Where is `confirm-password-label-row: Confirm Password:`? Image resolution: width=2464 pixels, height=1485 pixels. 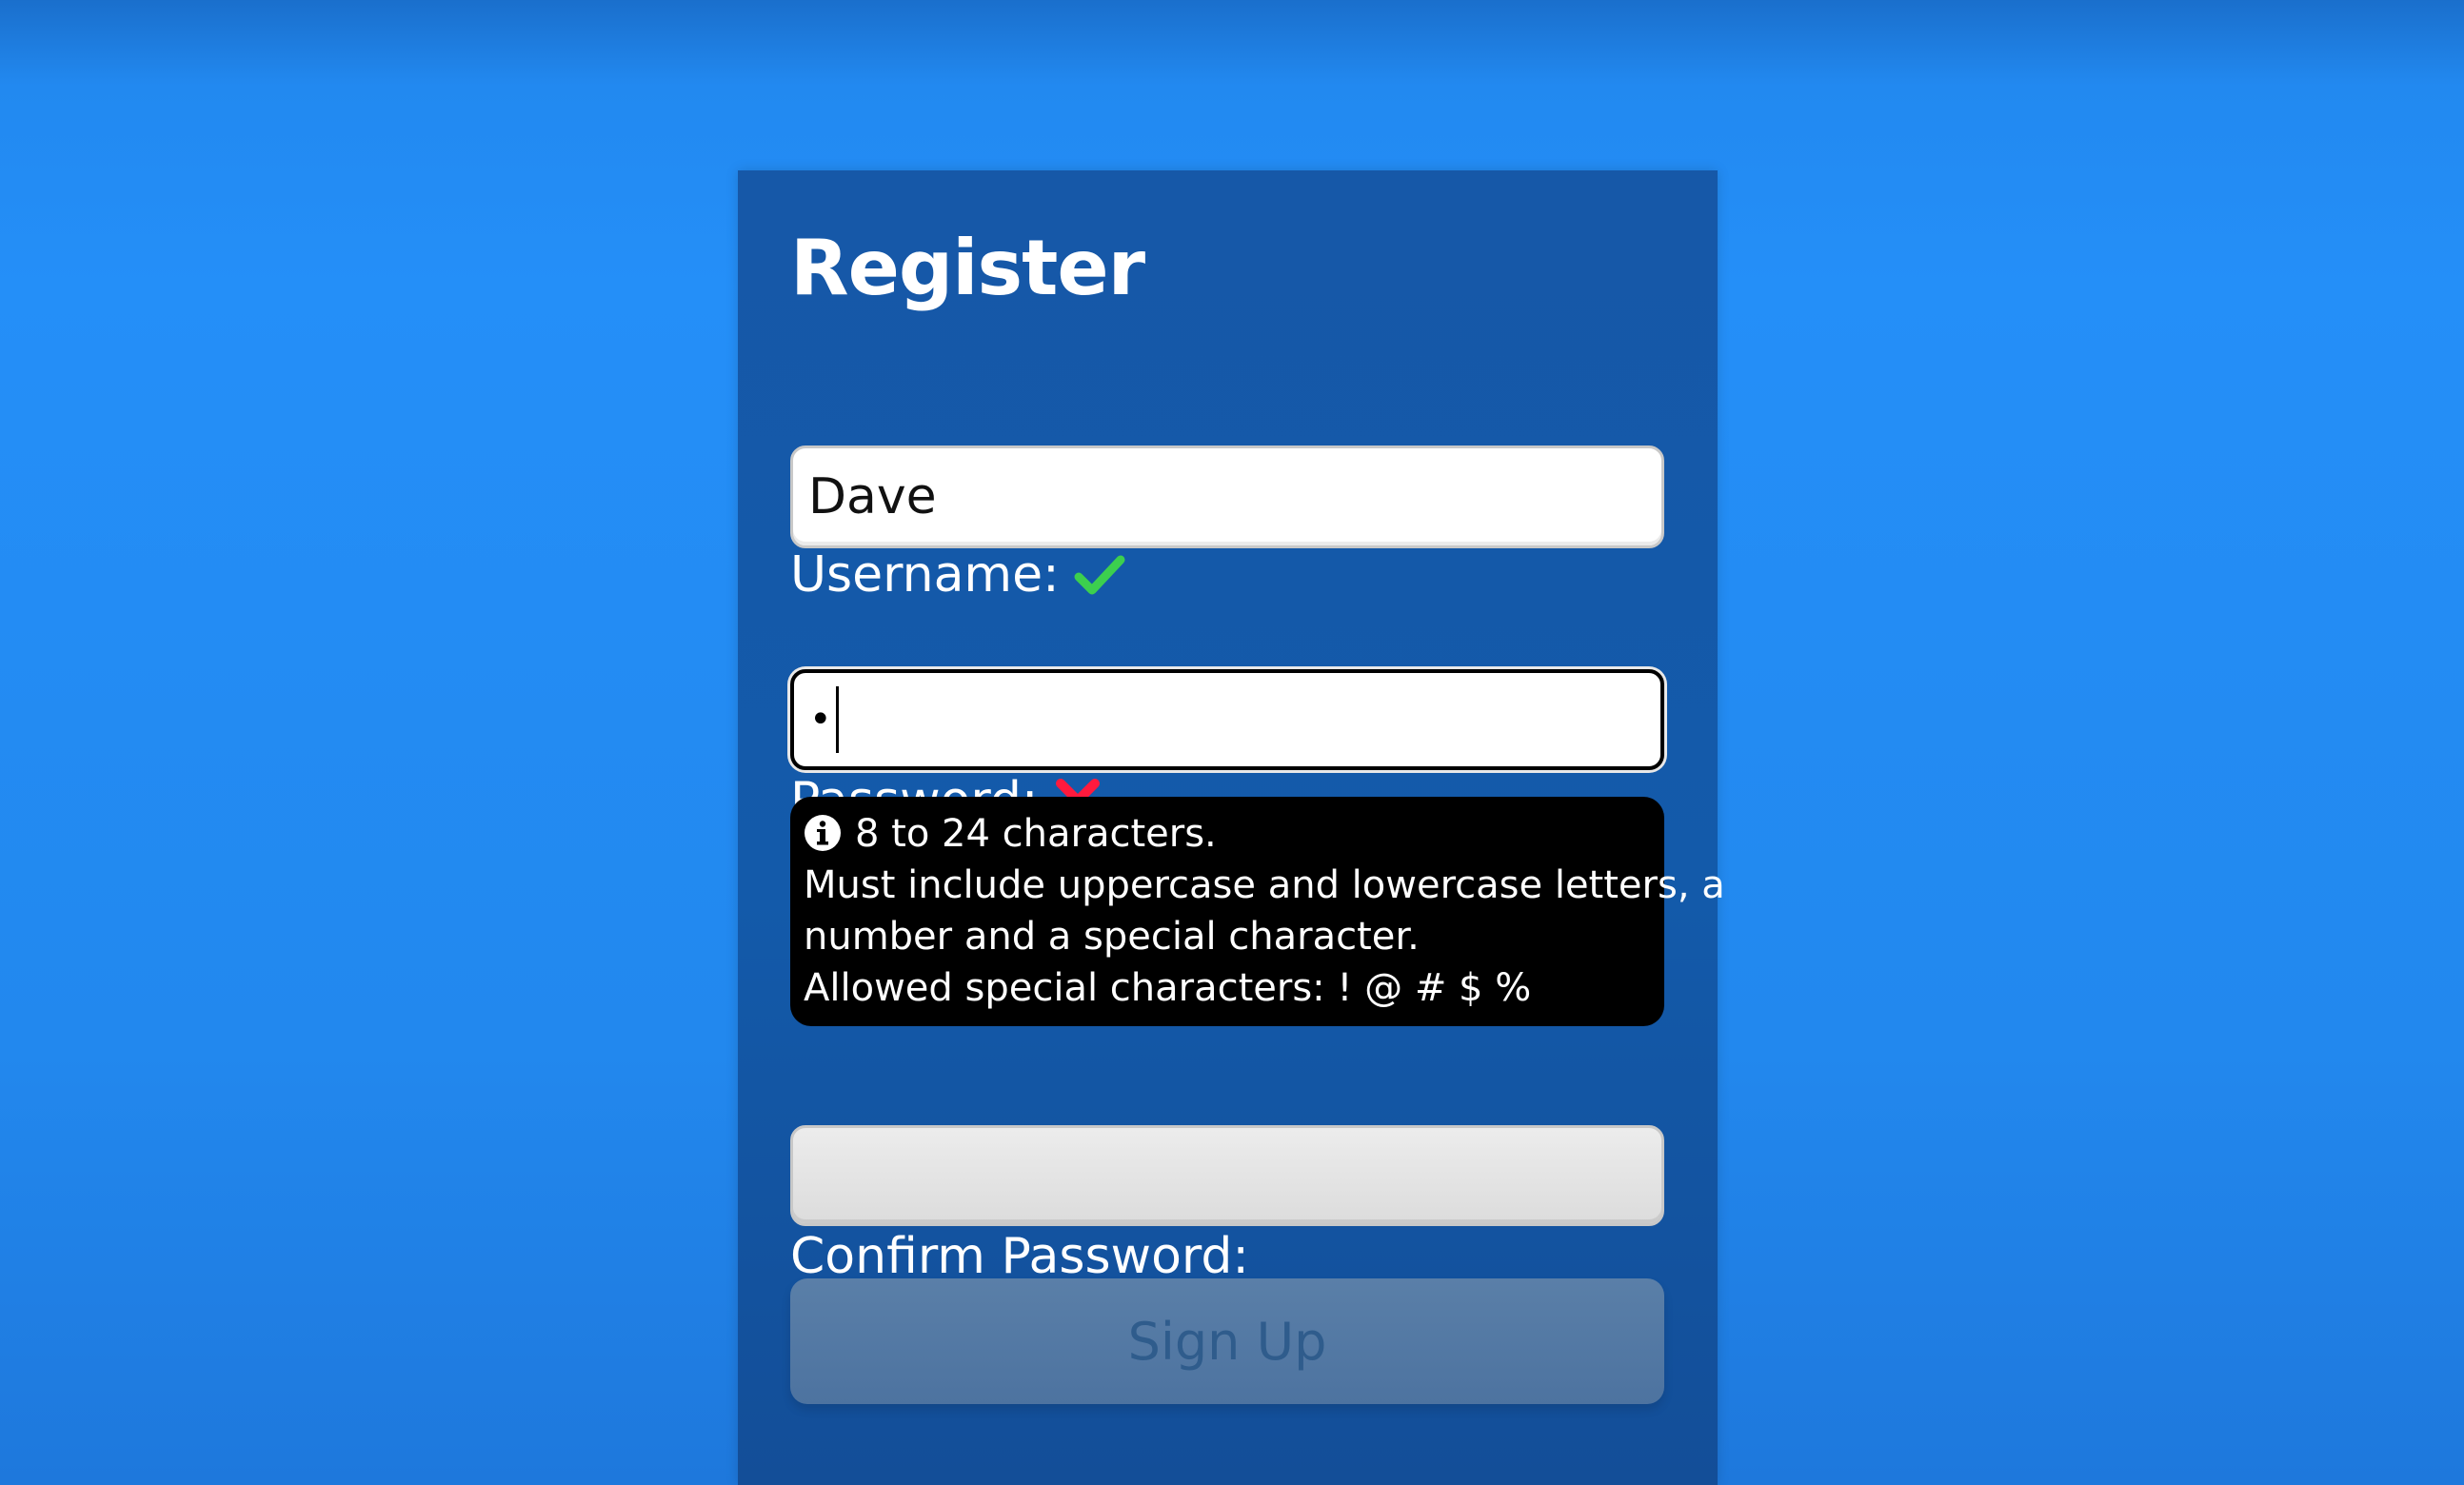 confirm-password-label-row: Confirm Password: is located at coordinates (1019, 1256).